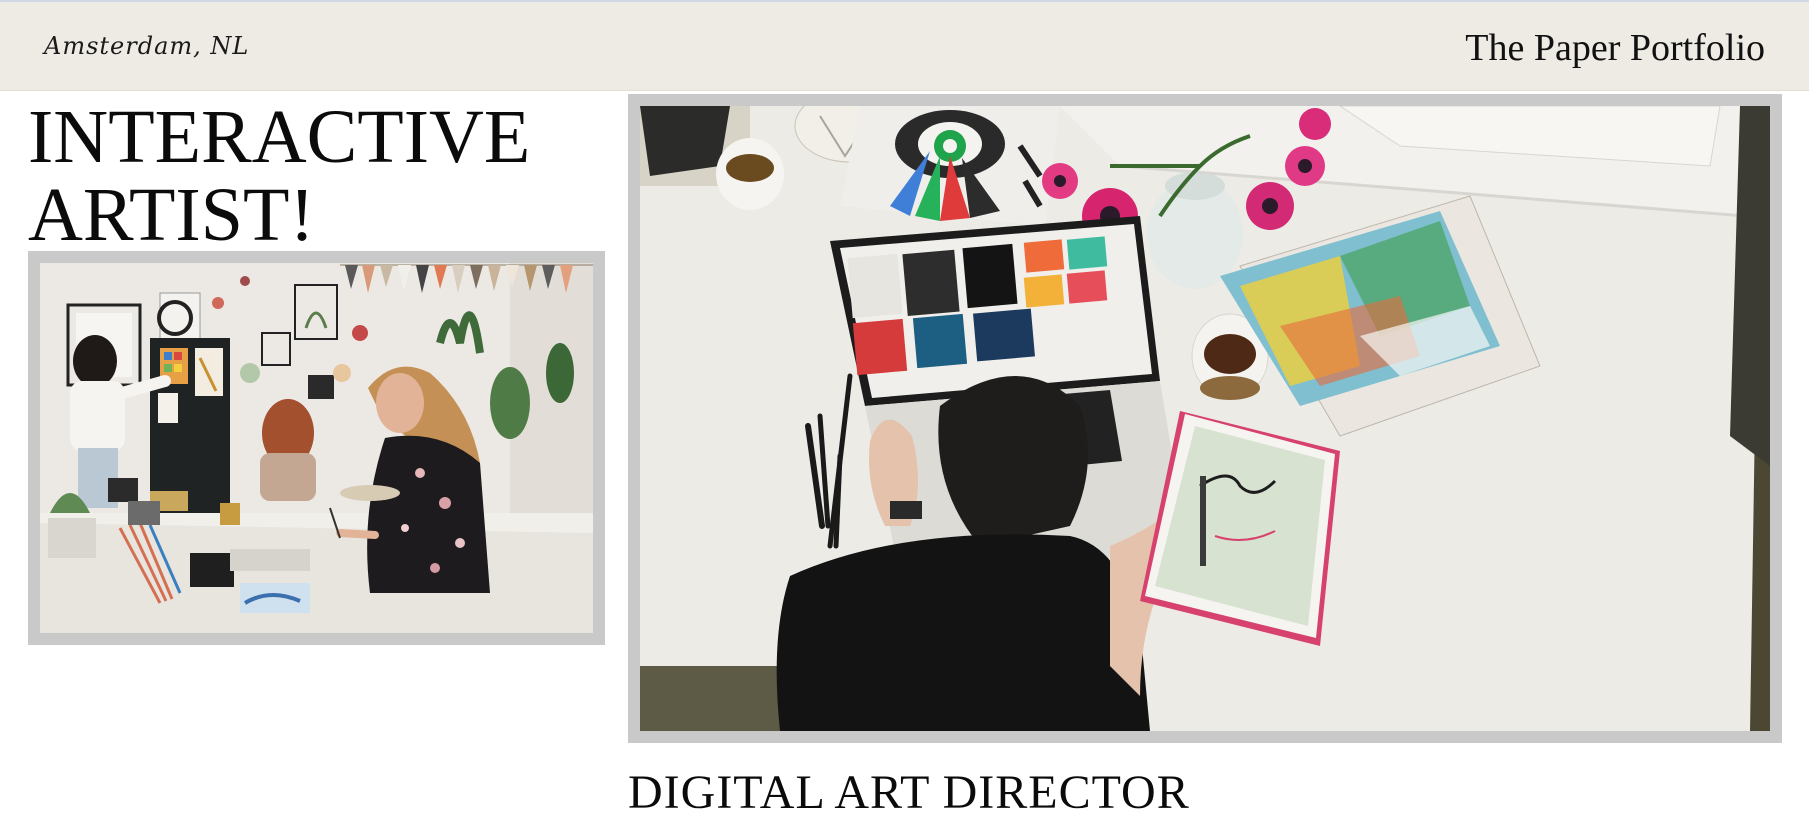  Describe the element at coordinates (279, 137) in the screenshot. I see `hero-title-line-1: INTERACTIVE` at that location.